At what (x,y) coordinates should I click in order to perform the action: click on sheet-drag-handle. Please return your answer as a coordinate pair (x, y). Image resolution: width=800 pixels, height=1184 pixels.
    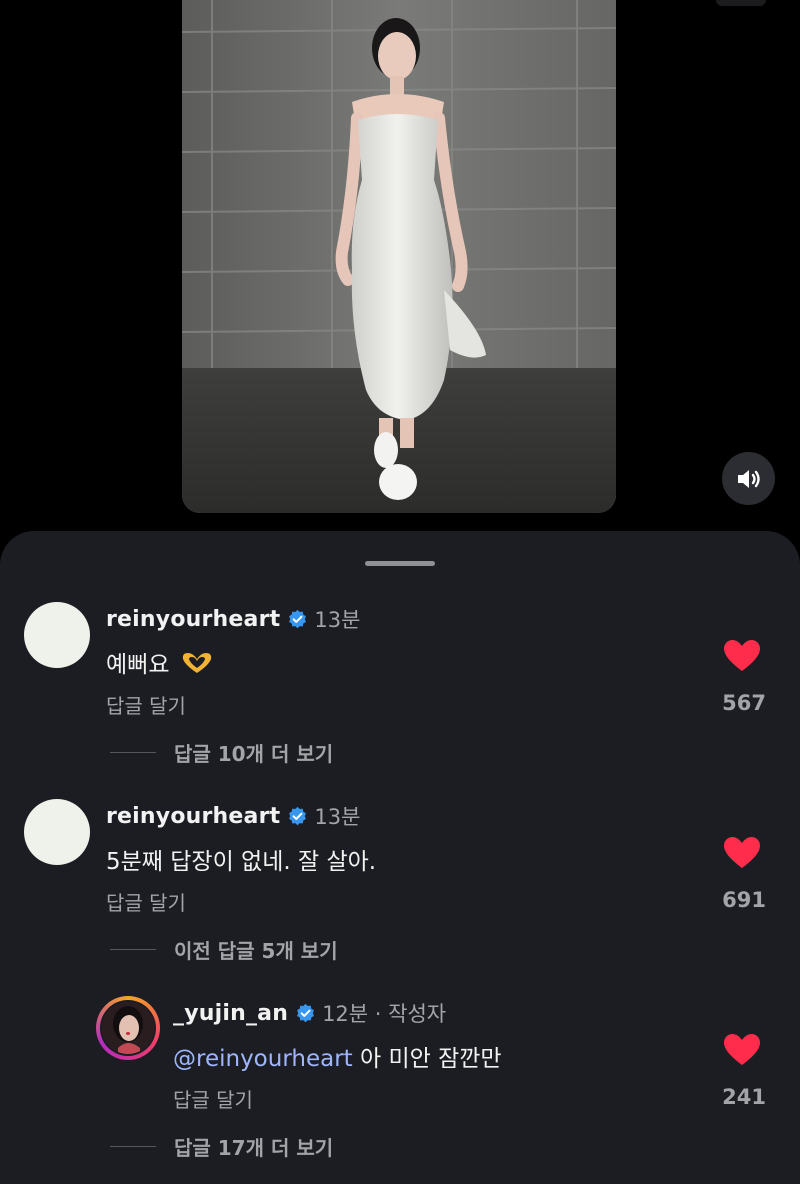
    Looking at the image, I should click on (400, 563).